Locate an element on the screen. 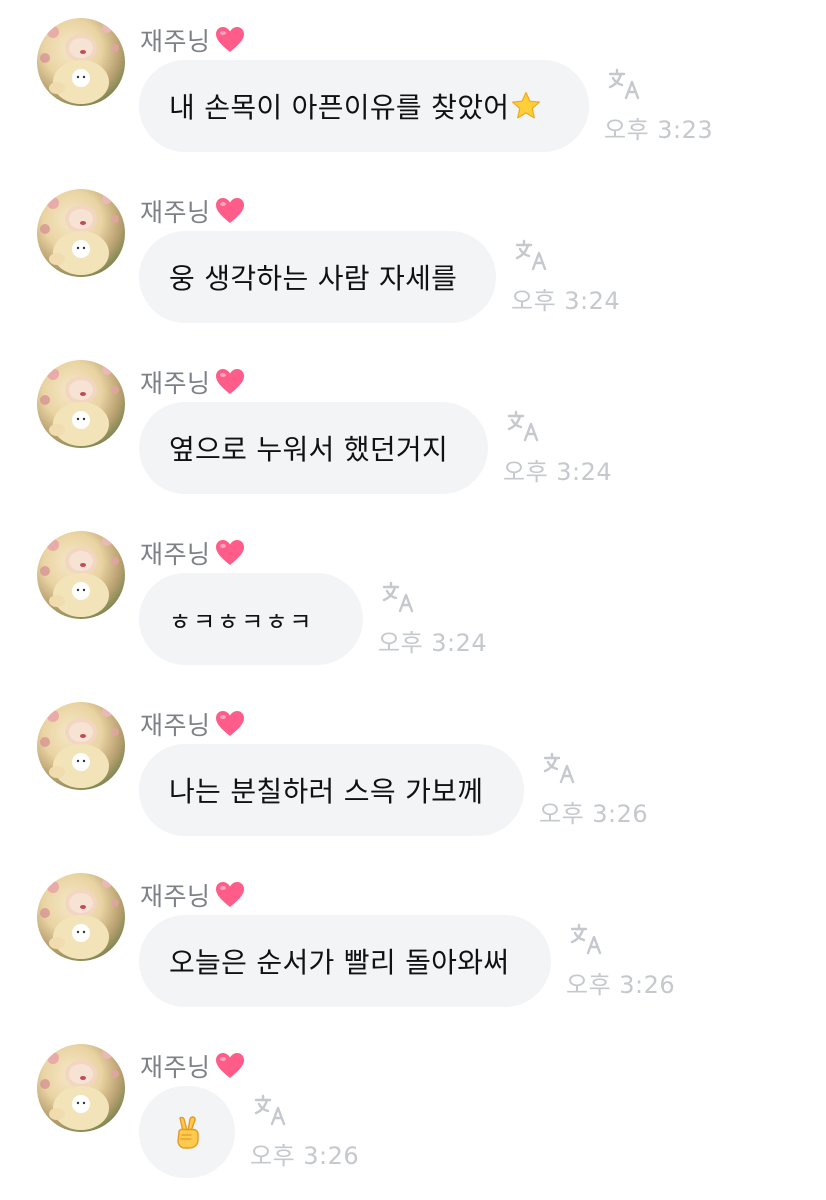  message-bubble: ㅎㅋㅎㅋㅎㅋ is located at coordinates (251, 619).